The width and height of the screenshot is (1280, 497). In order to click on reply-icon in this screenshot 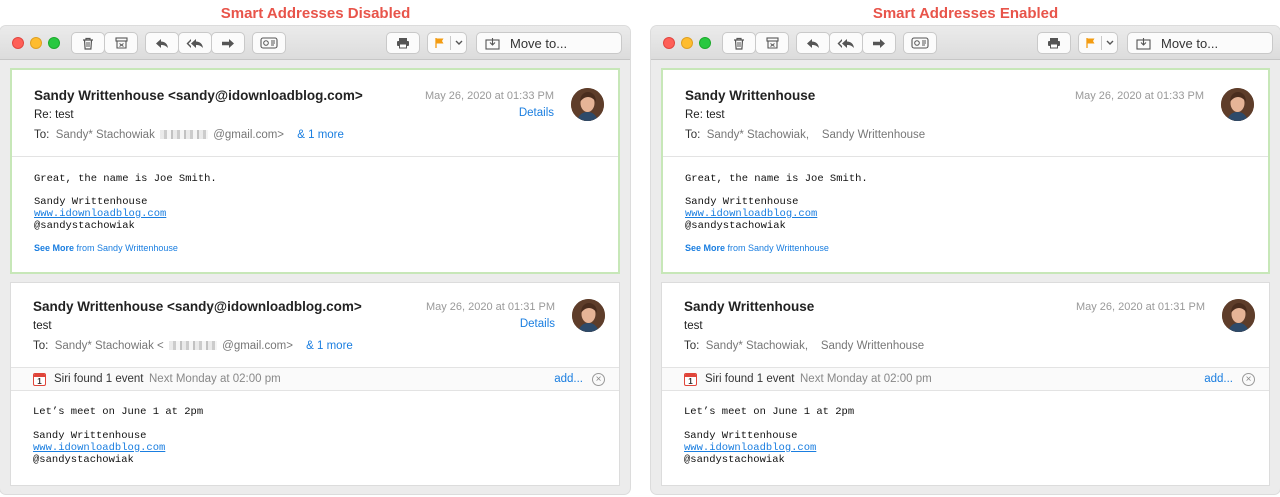, I will do `click(162, 43)`.